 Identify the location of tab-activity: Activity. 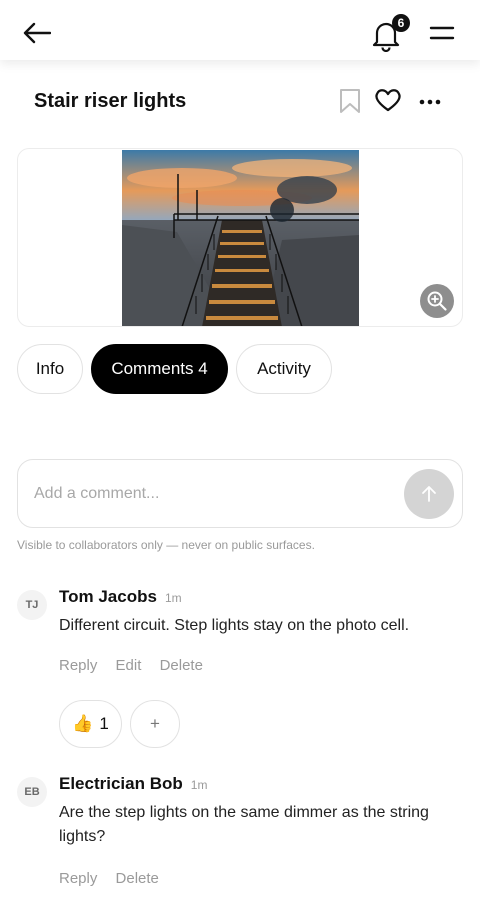
(284, 369).